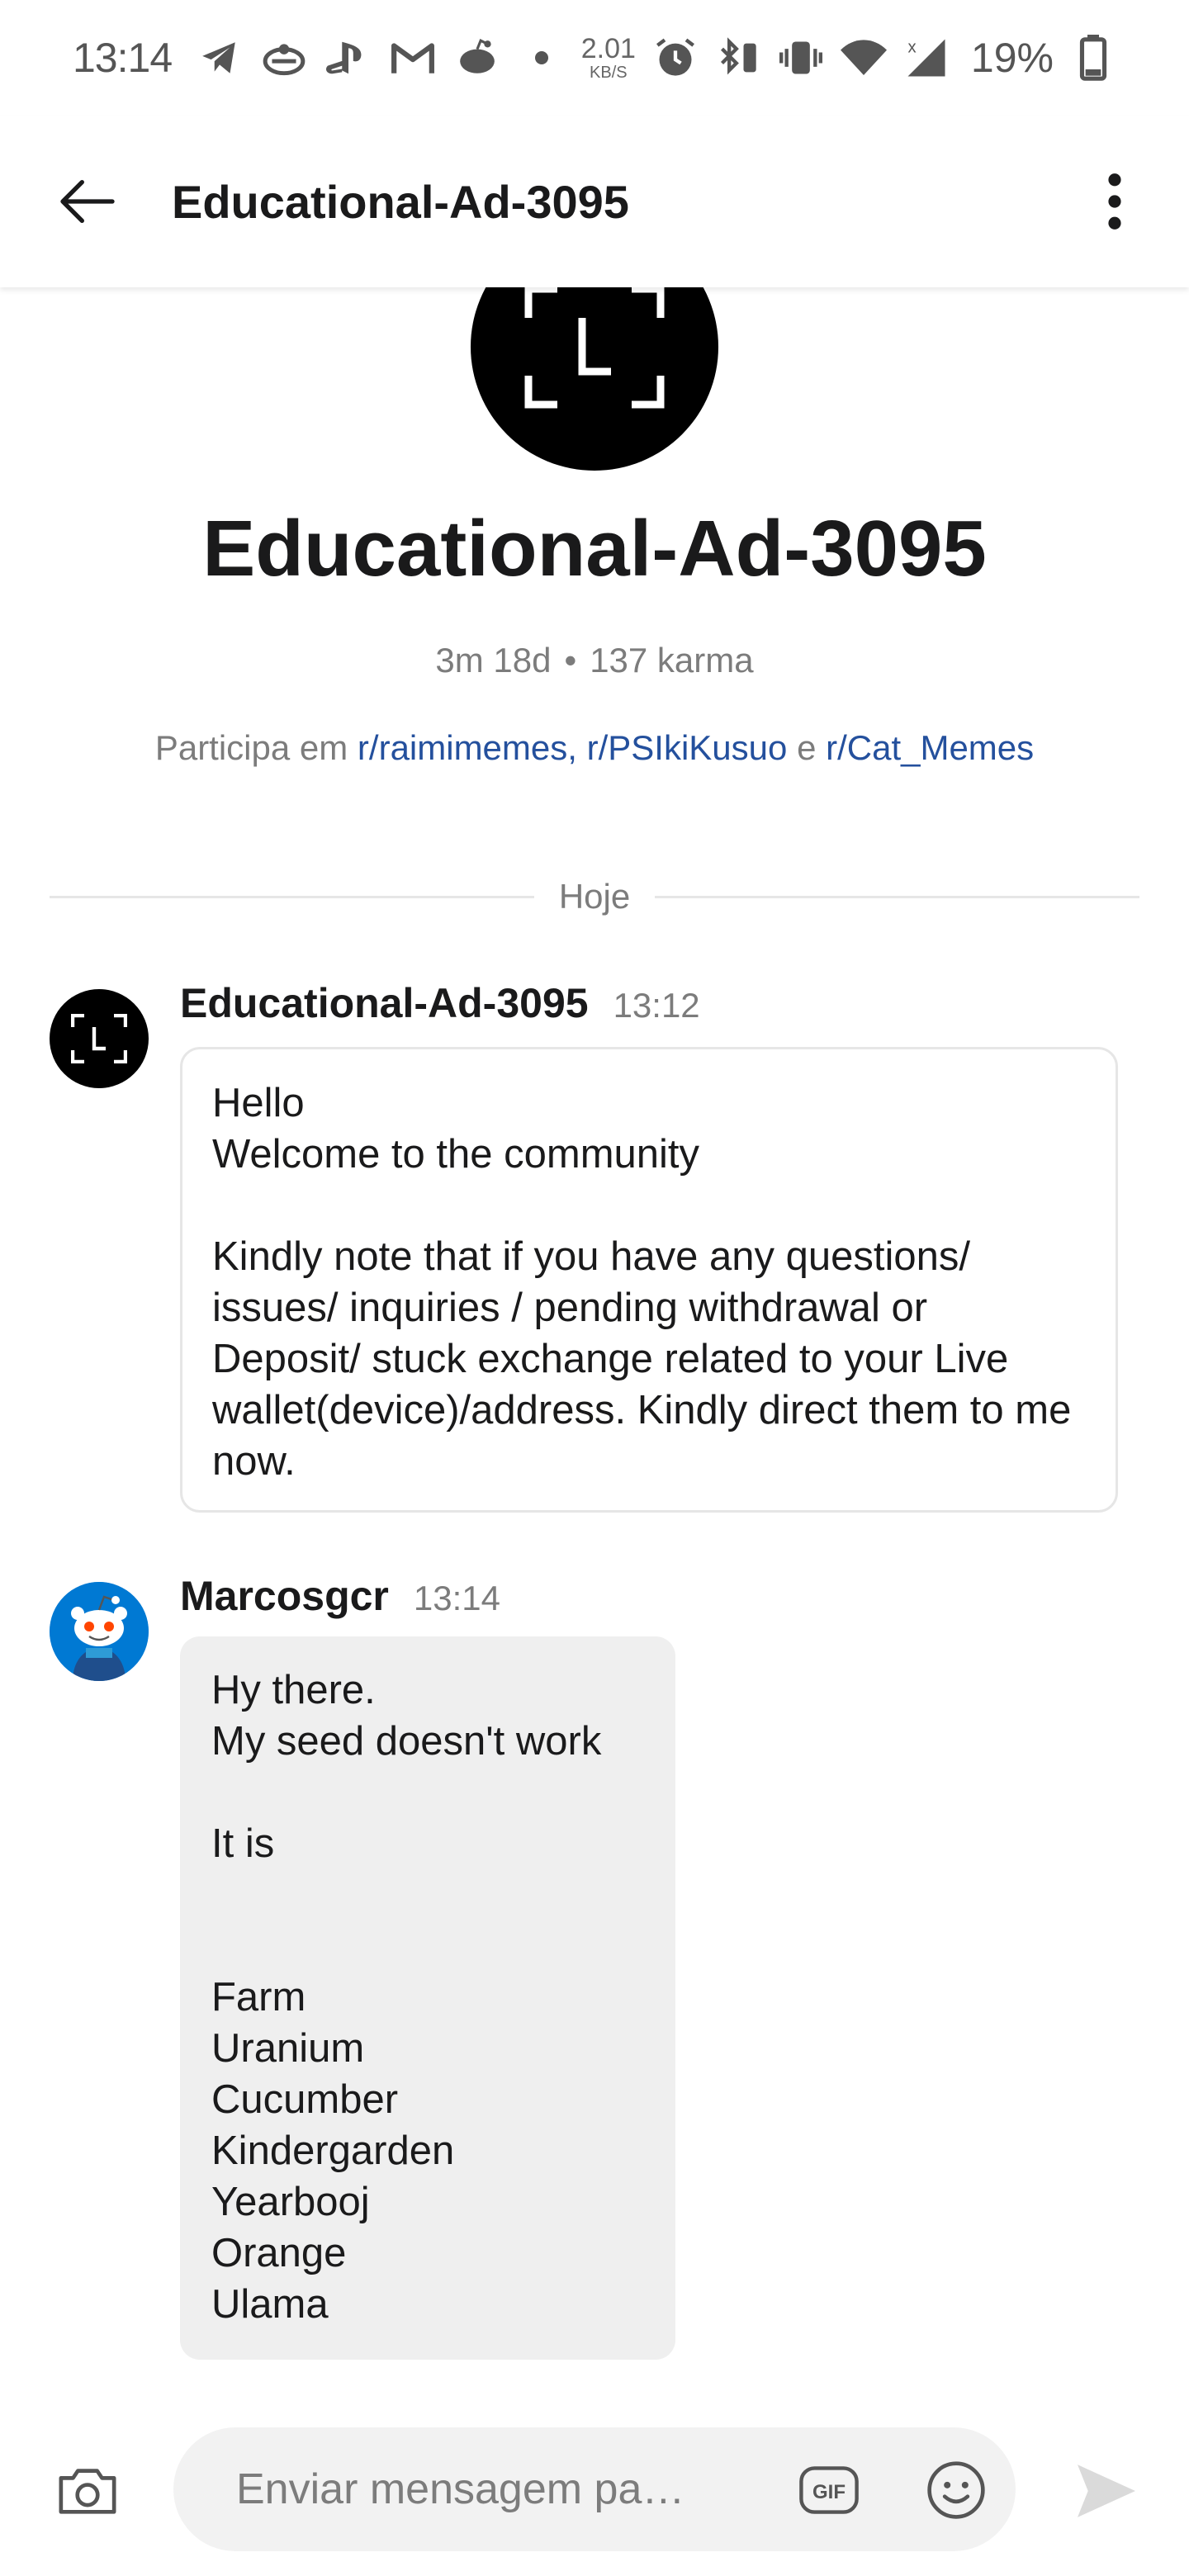  What do you see at coordinates (251, 747) in the screenshot?
I see `communities-prefix: Participa em` at bounding box center [251, 747].